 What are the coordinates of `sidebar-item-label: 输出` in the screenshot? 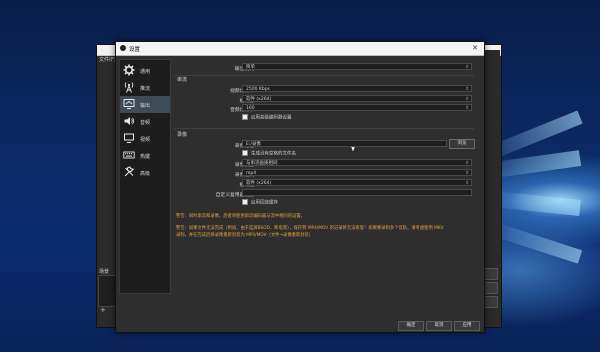 It's located at (145, 106).